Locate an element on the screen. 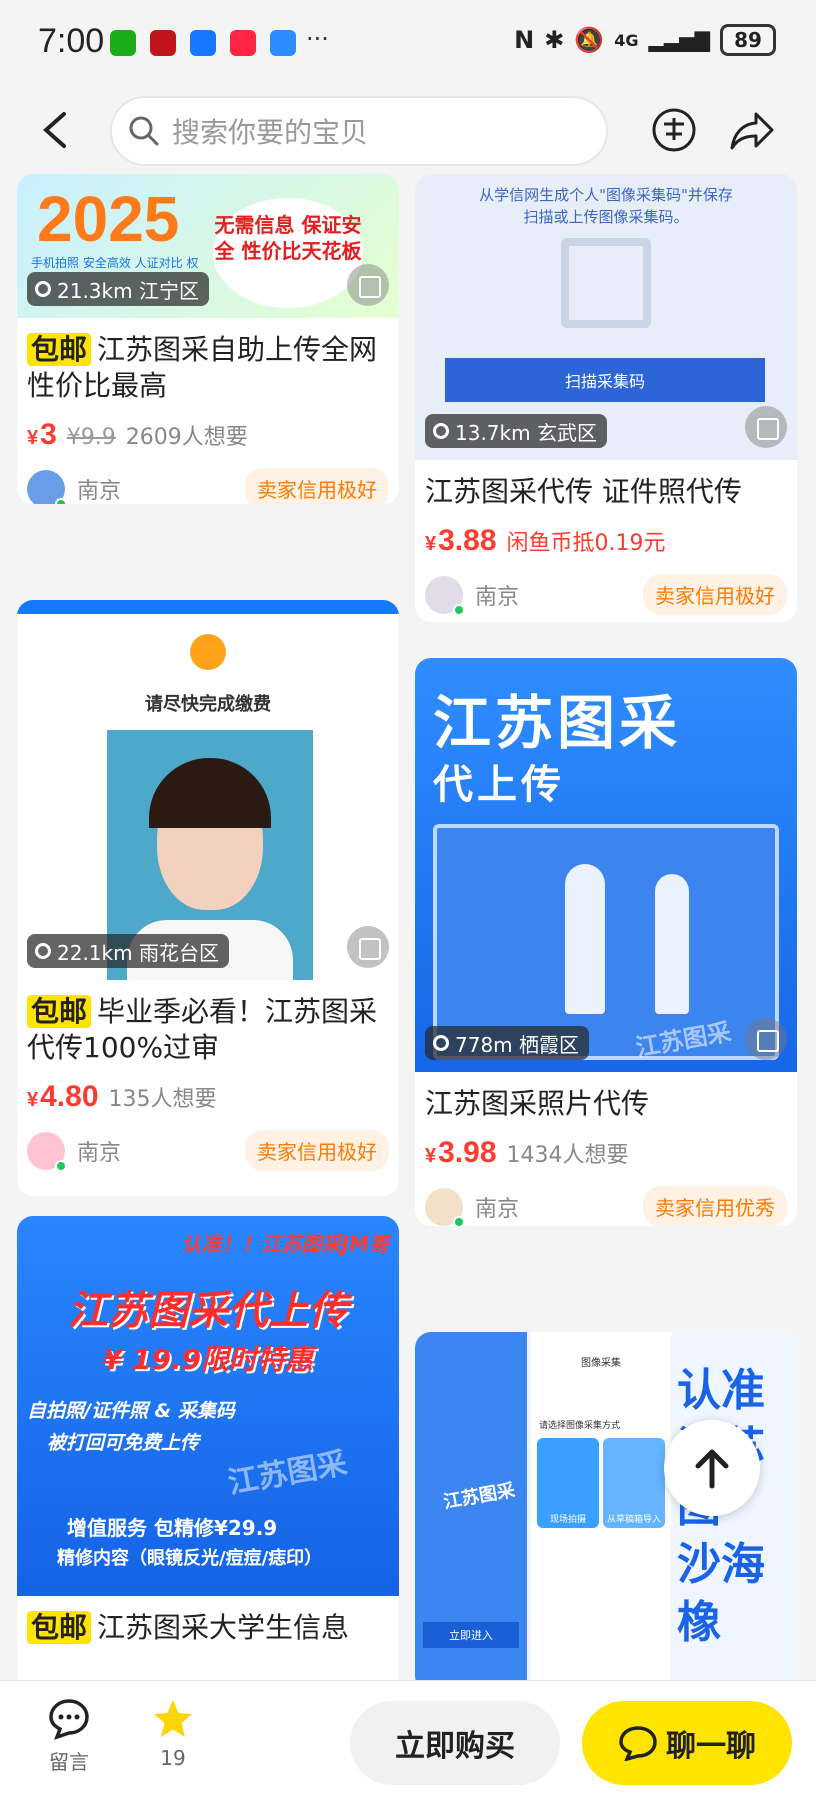 The image size is (816, 1800). product-title-text: 江苏图采大学生信息 is located at coordinates (223, 1627).